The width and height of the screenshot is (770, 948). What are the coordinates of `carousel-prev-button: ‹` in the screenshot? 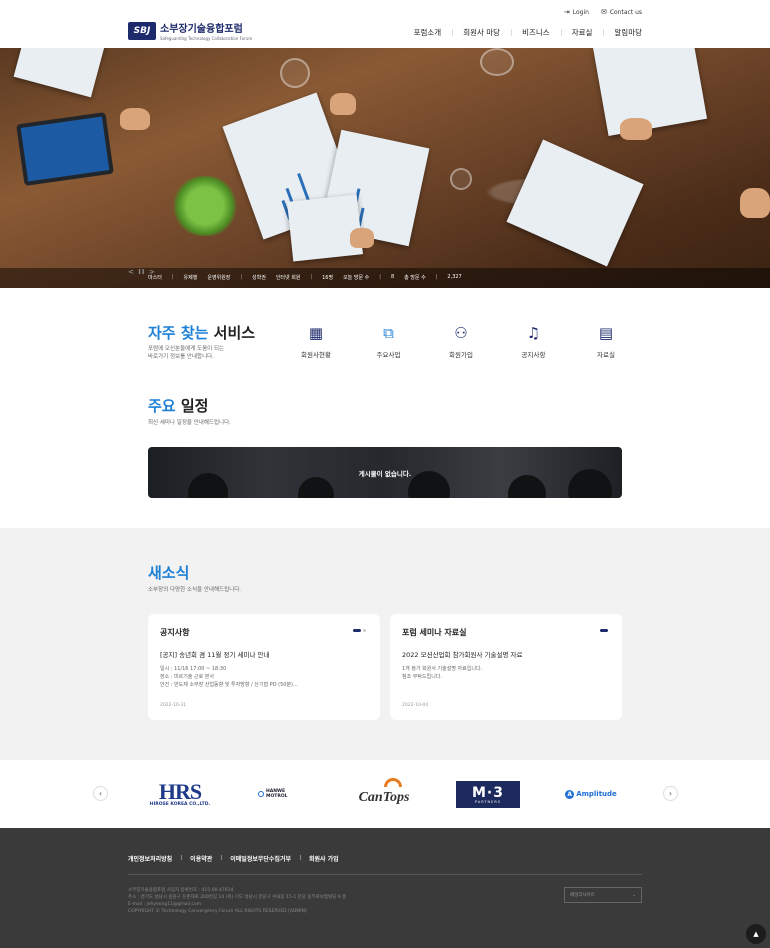 It's located at (100, 793).